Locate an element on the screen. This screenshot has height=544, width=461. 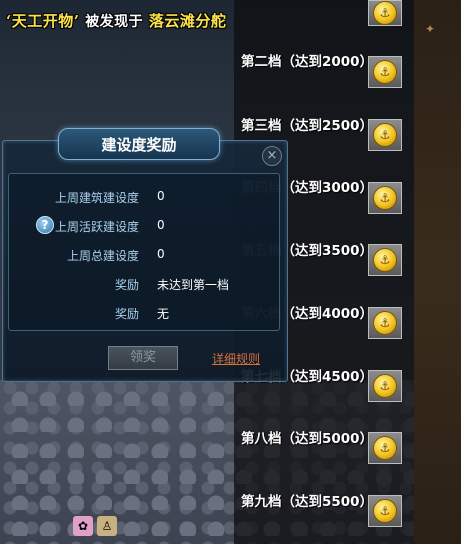
tier-reward-slot-4: ⚓ is located at coordinates (385, 198).